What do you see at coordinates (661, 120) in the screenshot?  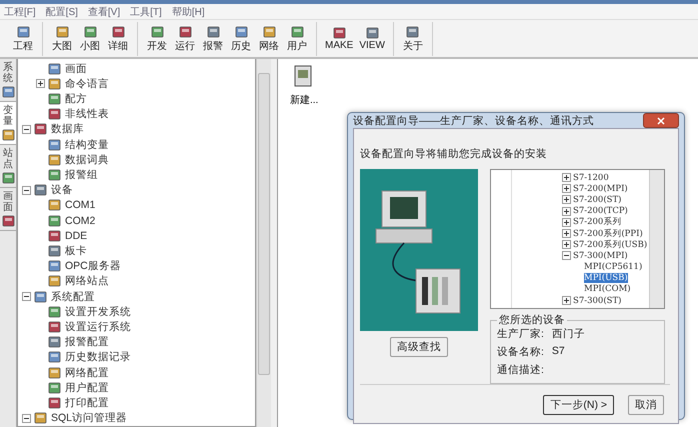 I see `close-button` at bounding box center [661, 120].